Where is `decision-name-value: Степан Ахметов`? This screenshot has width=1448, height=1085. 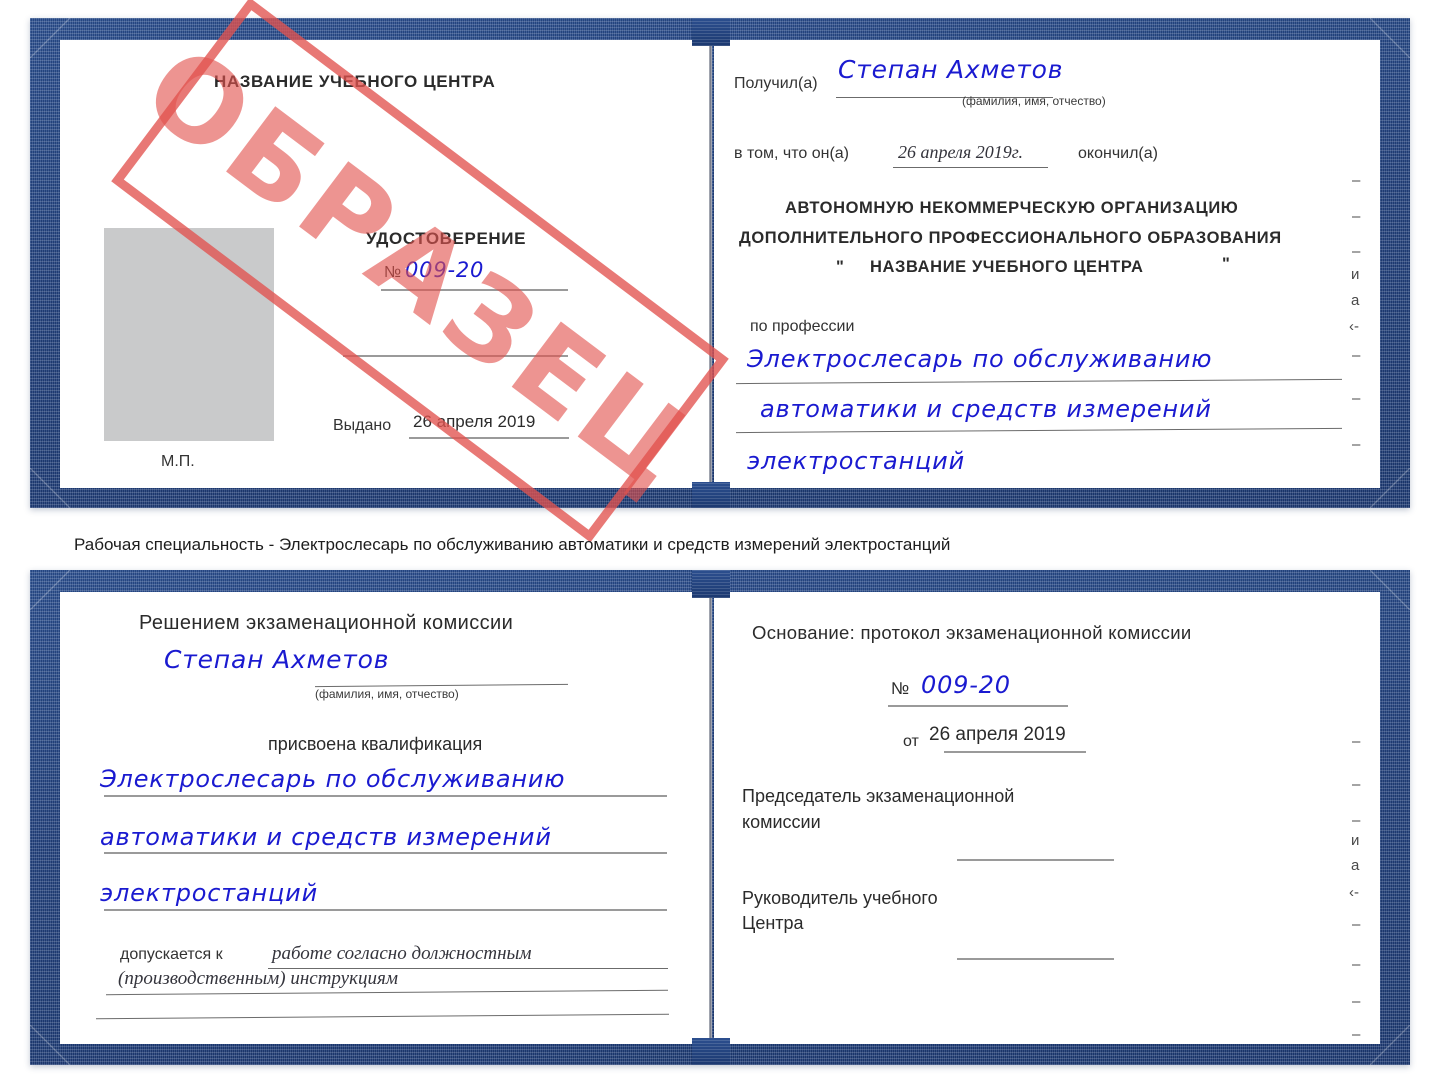 decision-name-value: Степан Ахметов is located at coordinates (277, 659).